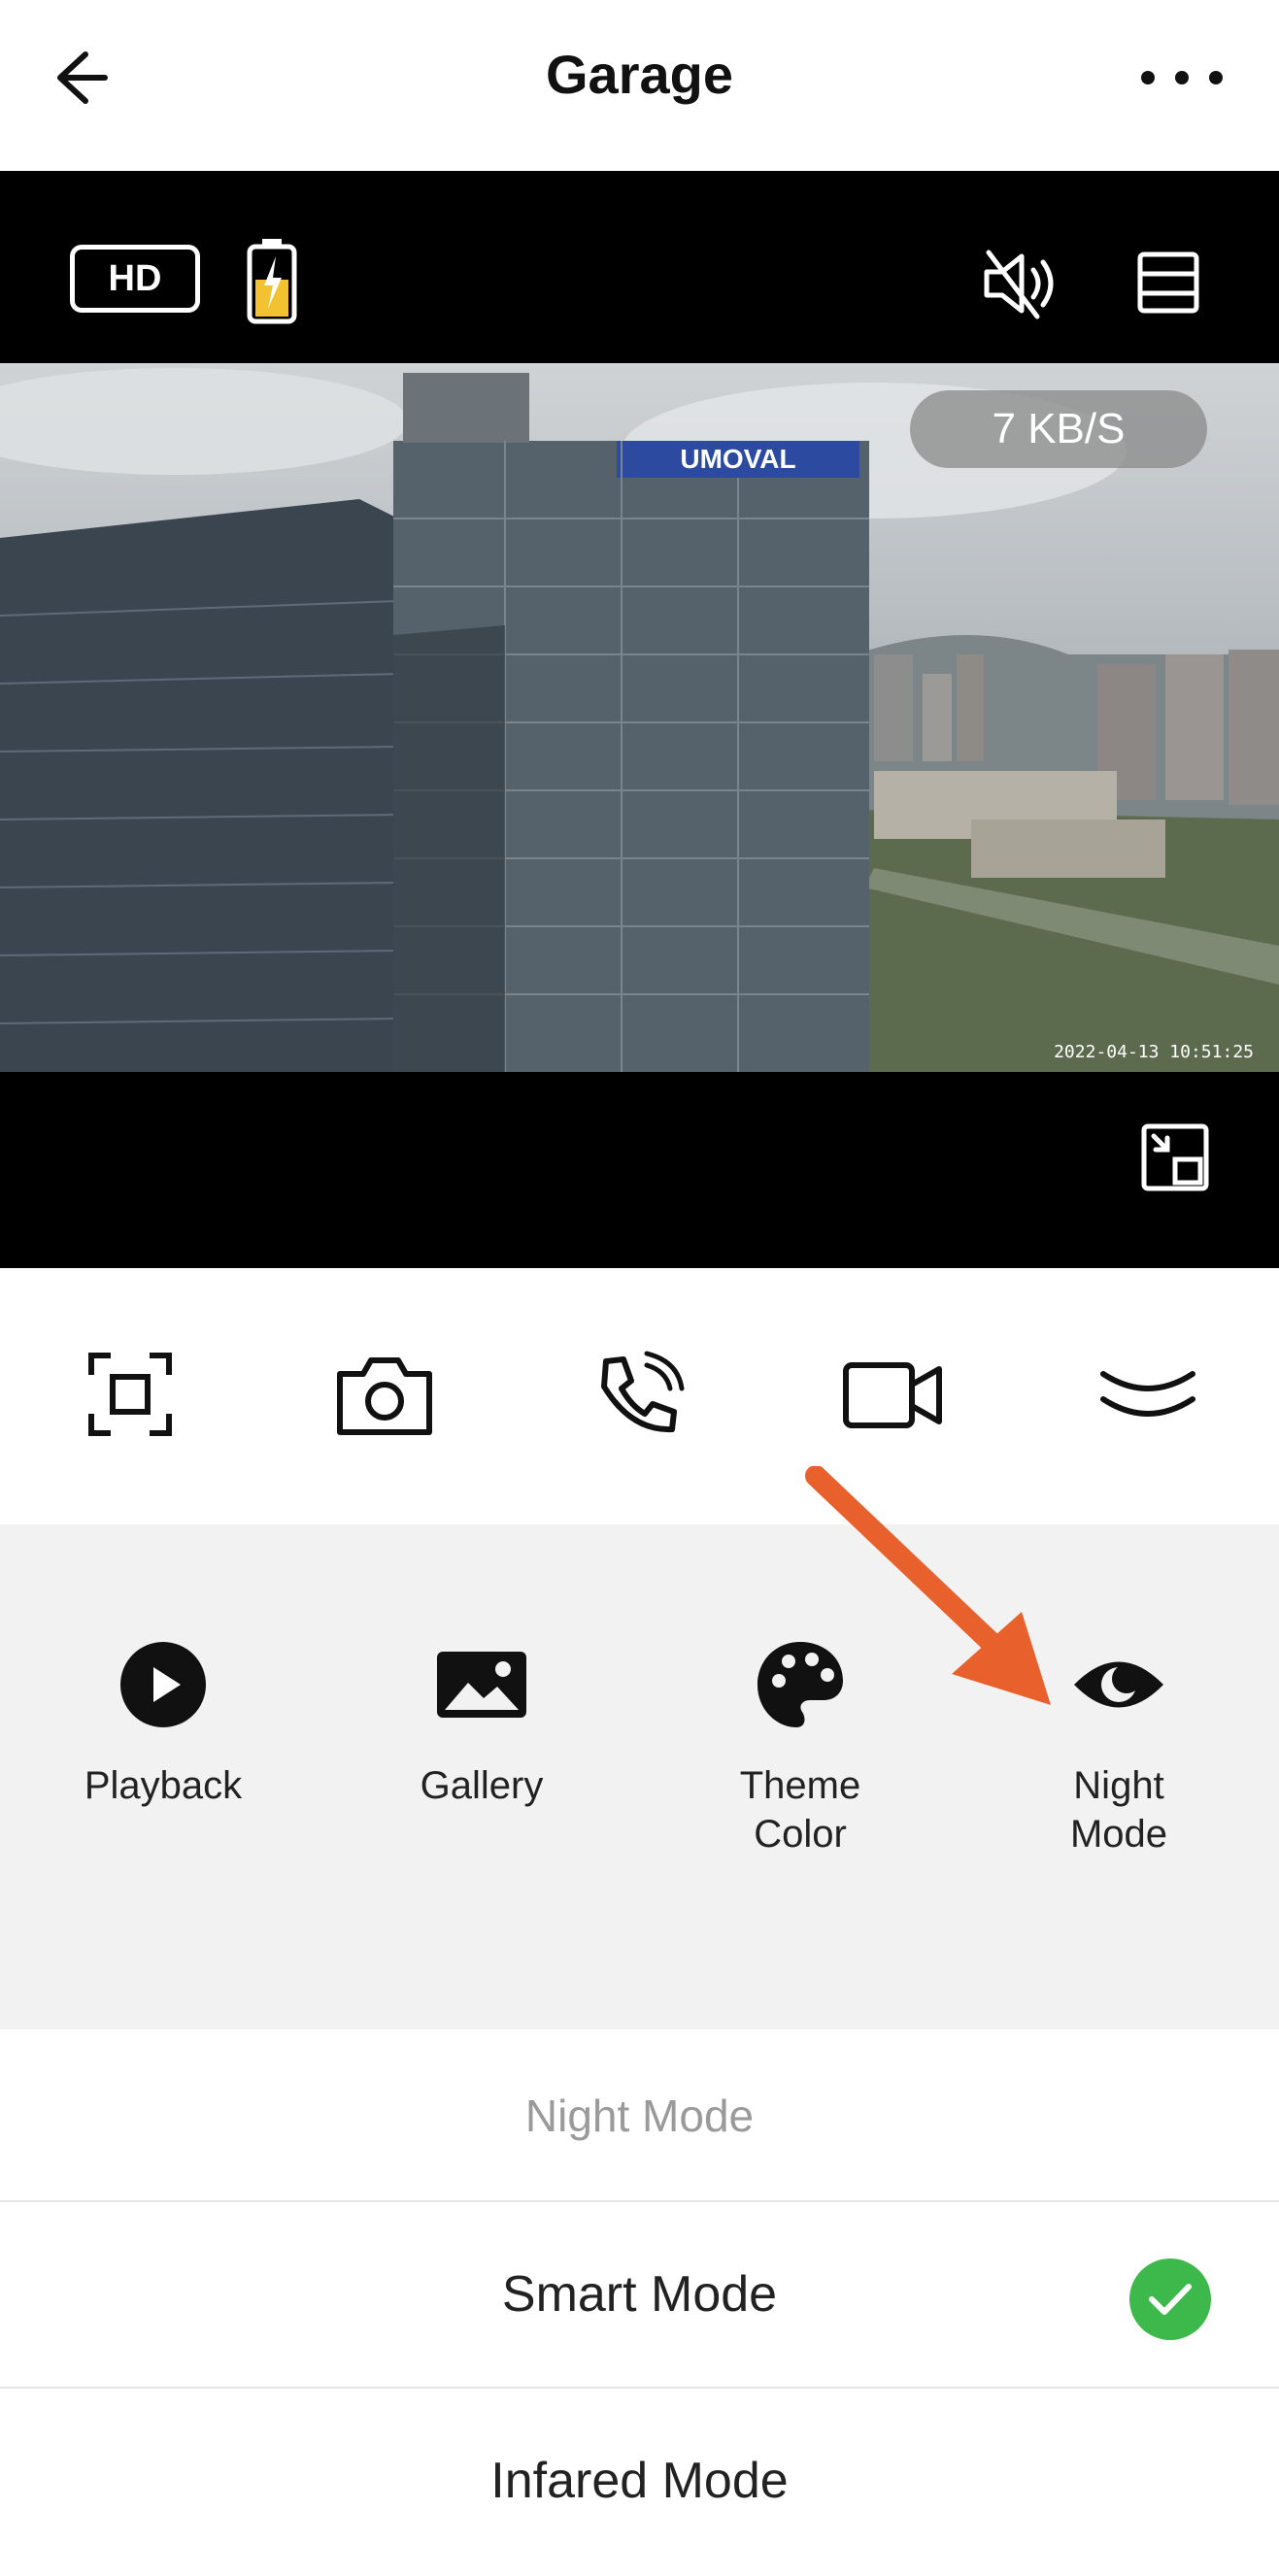 This screenshot has height=2576, width=1279. I want to click on feature-label: Theme Color, so click(800, 1810).